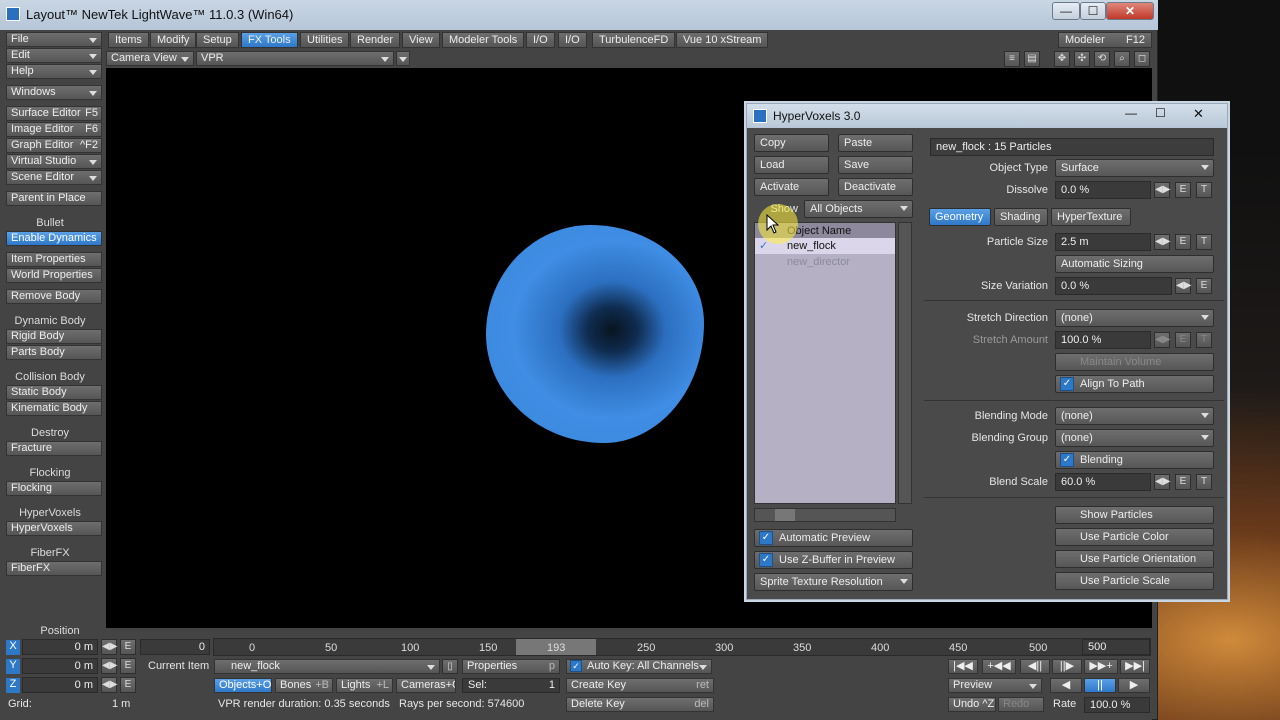 The height and width of the screenshot is (720, 1280). Describe the element at coordinates (1130, 11) in the screenshot. I see `close-button: ✕` at that location.